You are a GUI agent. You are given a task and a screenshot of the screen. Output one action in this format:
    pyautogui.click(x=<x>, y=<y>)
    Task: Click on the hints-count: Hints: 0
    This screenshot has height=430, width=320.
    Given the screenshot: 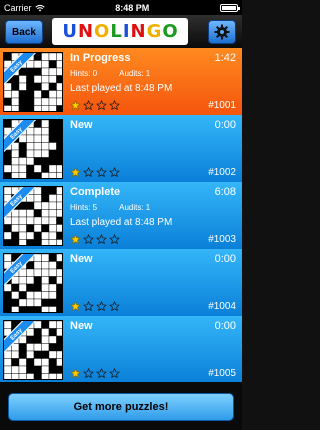 What is the action you would take?
    pyautogui.click(x=84, y=73)
    